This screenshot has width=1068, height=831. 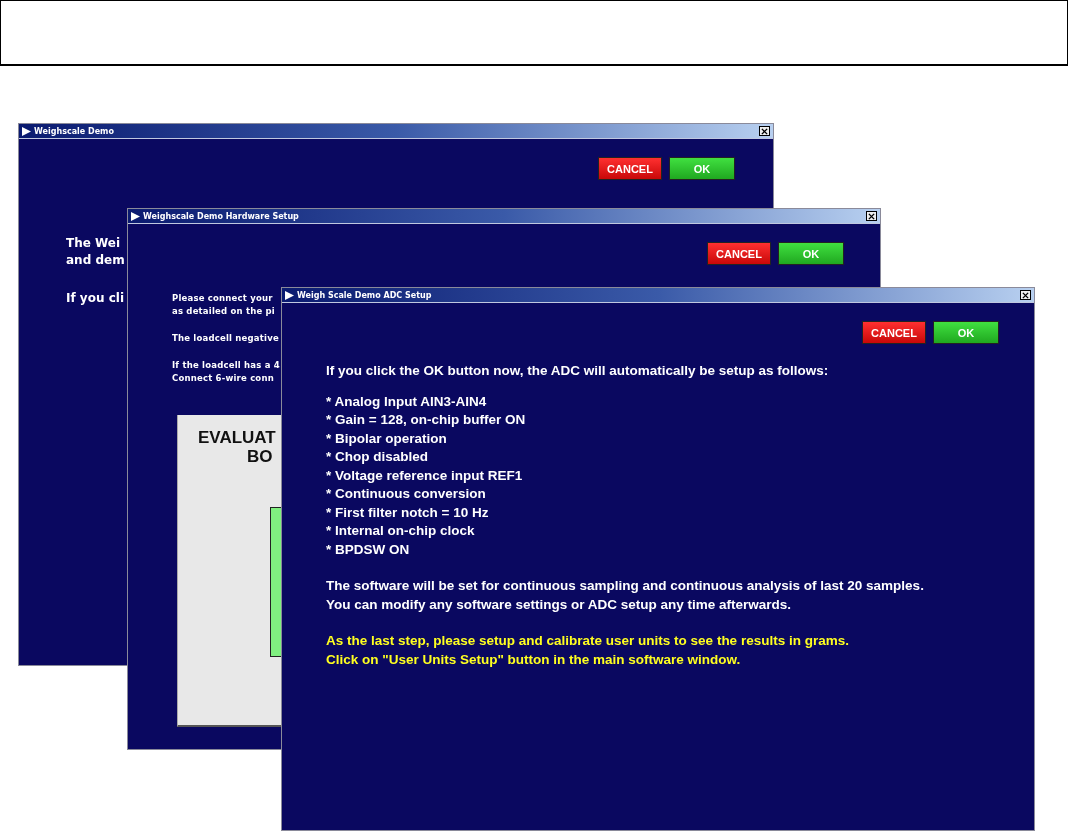 I want to click on text-line: * BPDSW ON, so click(x=368, y=549).